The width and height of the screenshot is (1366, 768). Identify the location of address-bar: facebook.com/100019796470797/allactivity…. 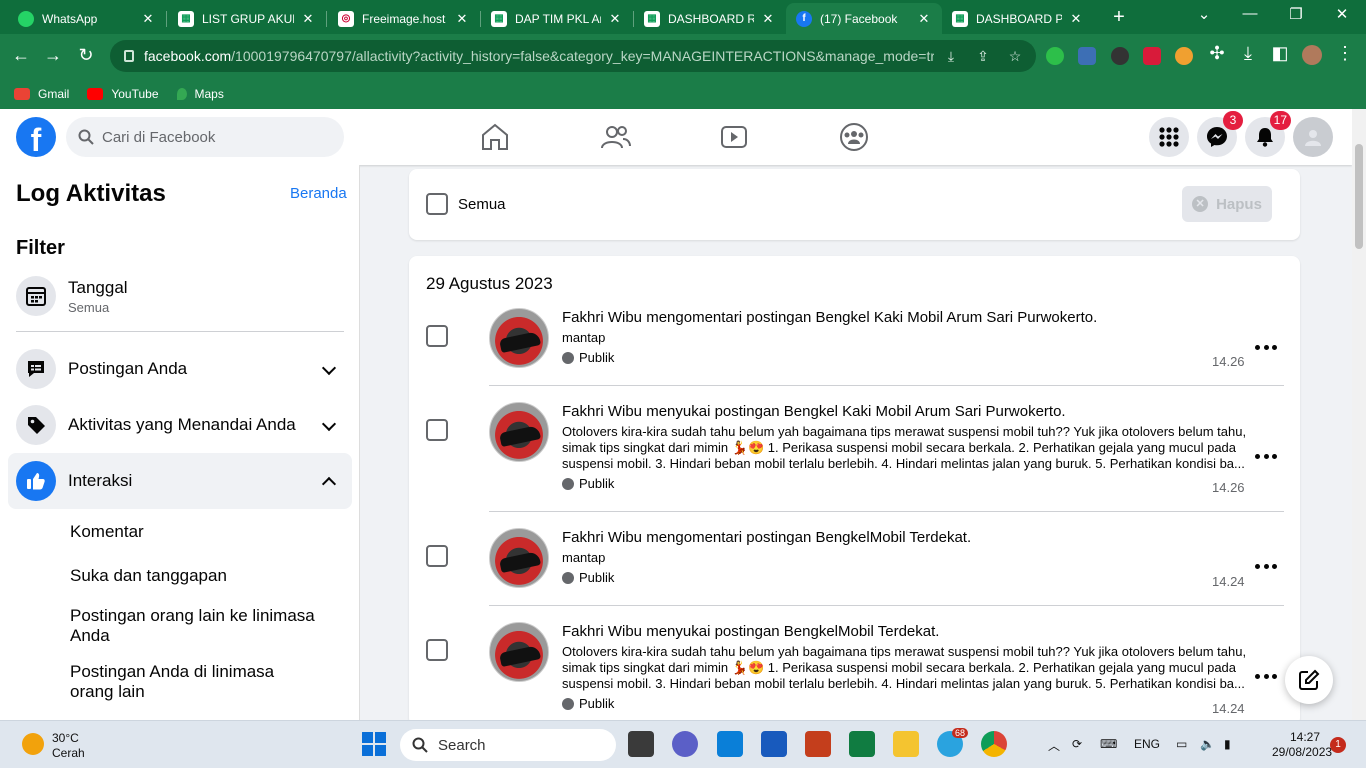
(573, 56).